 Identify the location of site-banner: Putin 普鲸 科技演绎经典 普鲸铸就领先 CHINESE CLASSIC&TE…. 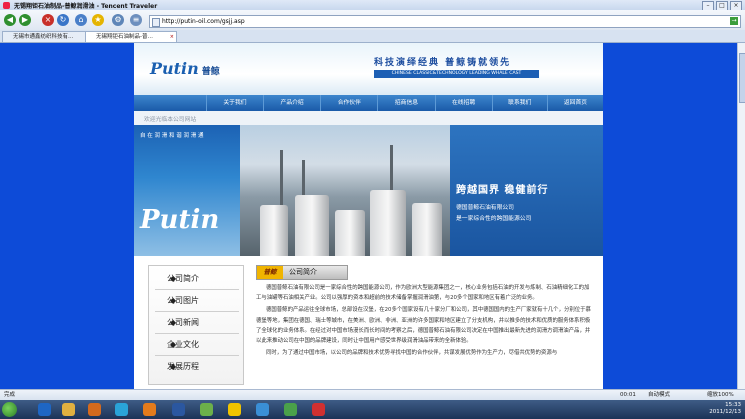
(368, 69).